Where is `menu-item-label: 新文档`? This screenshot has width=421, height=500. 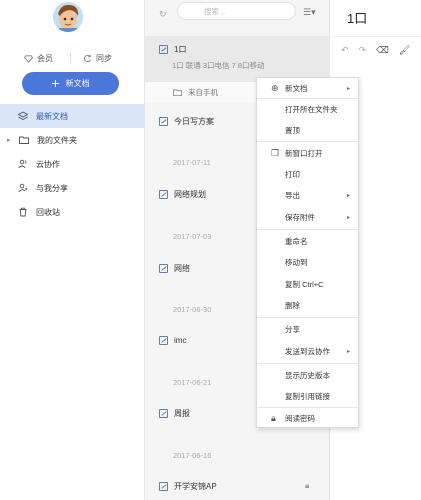
menu-item-label: 新文档 is located at coordinates (296, 88).